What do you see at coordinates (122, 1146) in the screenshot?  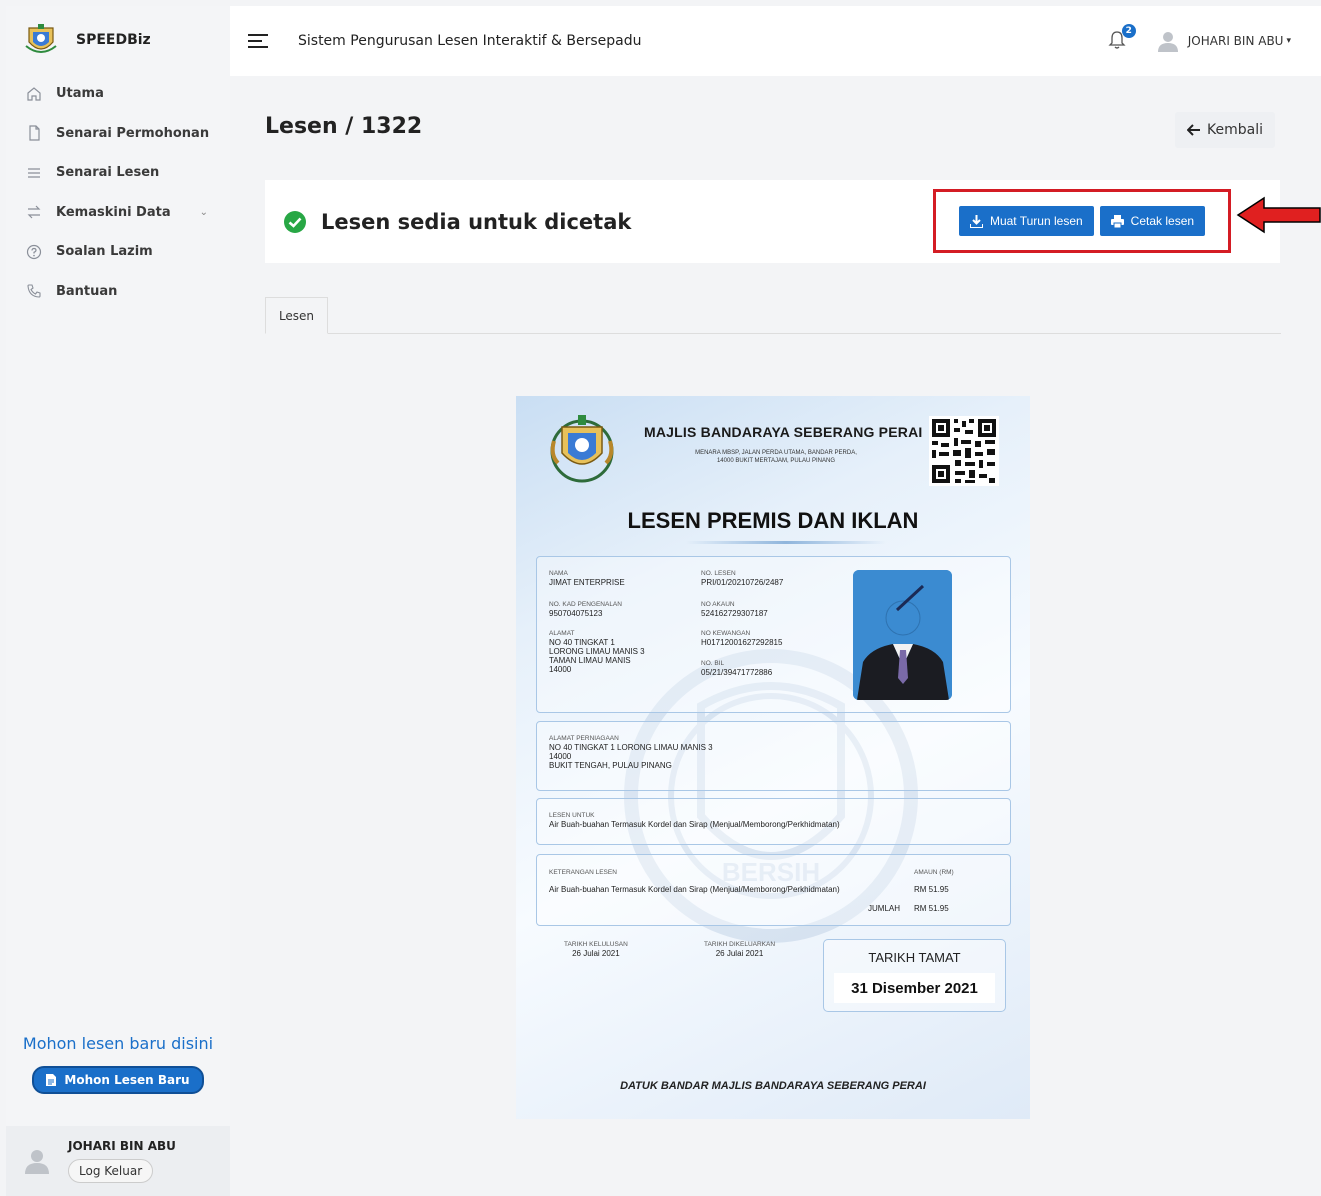 I see `sidebar-user-name: JOHARI BIN ABU` at bounding box center [122, 1146].